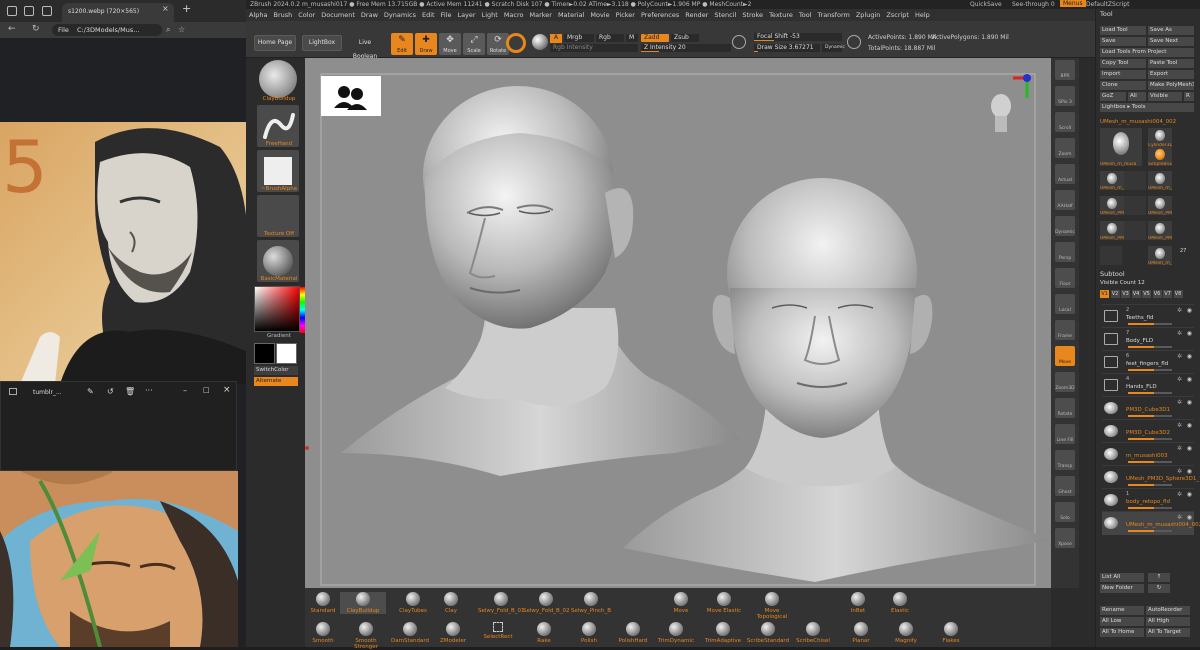 This screenshot has width=1200, height=650. Describe the element at coordinates (1122, 577) in the screenshot. I see `subtool-action-list-all: List All` at that location.